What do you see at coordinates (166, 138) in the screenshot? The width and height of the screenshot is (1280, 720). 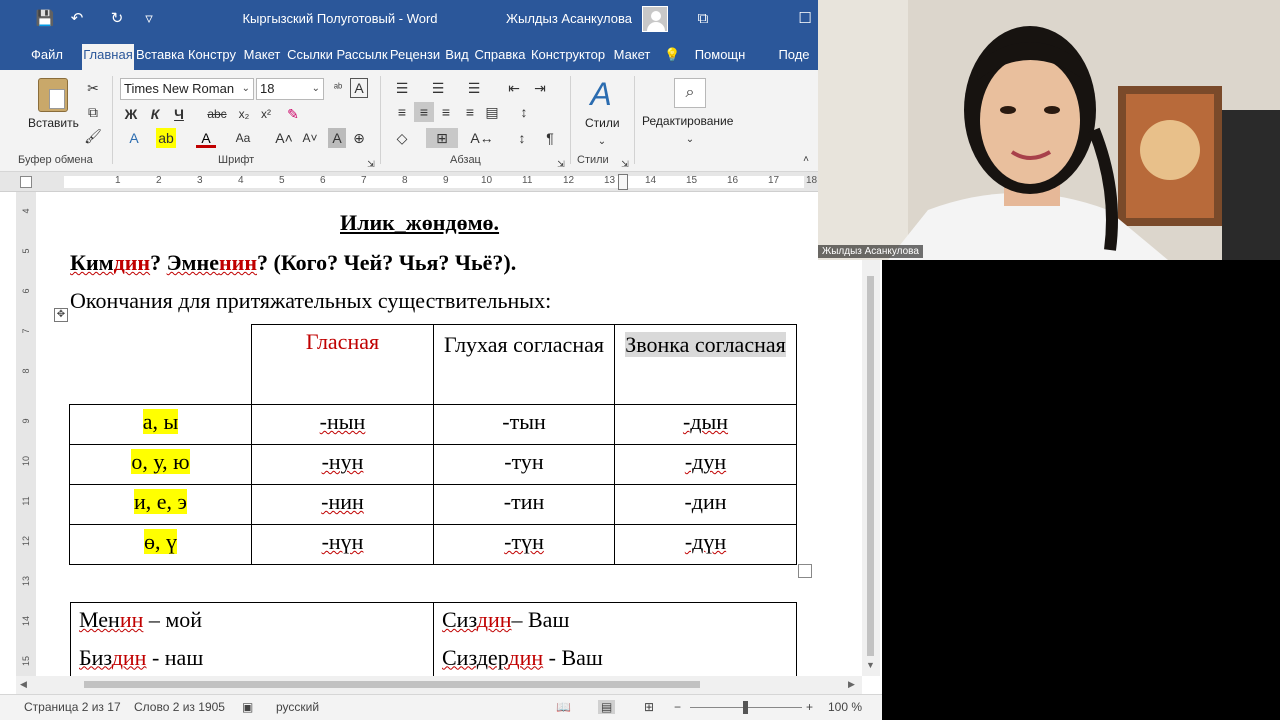 I see `highlight-color-icon: ab` at bounding box center [166, 138].